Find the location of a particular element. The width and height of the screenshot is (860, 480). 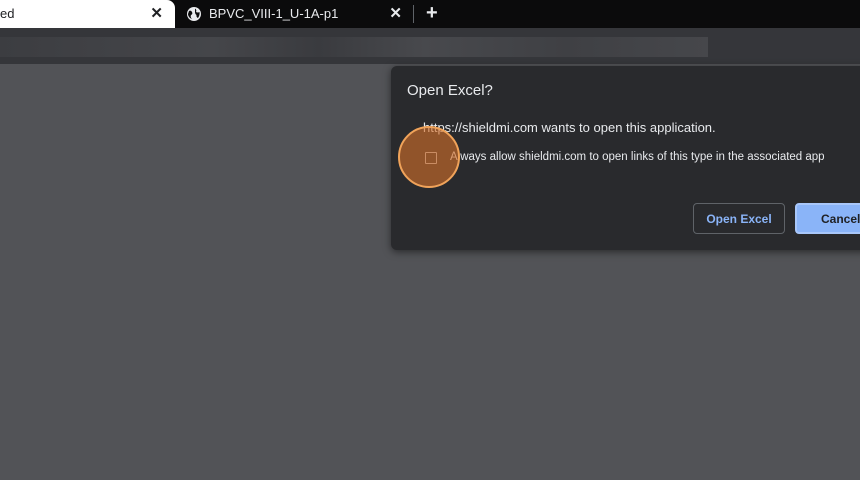

cancel-button: Cancel is located at coordinates (827, 218).